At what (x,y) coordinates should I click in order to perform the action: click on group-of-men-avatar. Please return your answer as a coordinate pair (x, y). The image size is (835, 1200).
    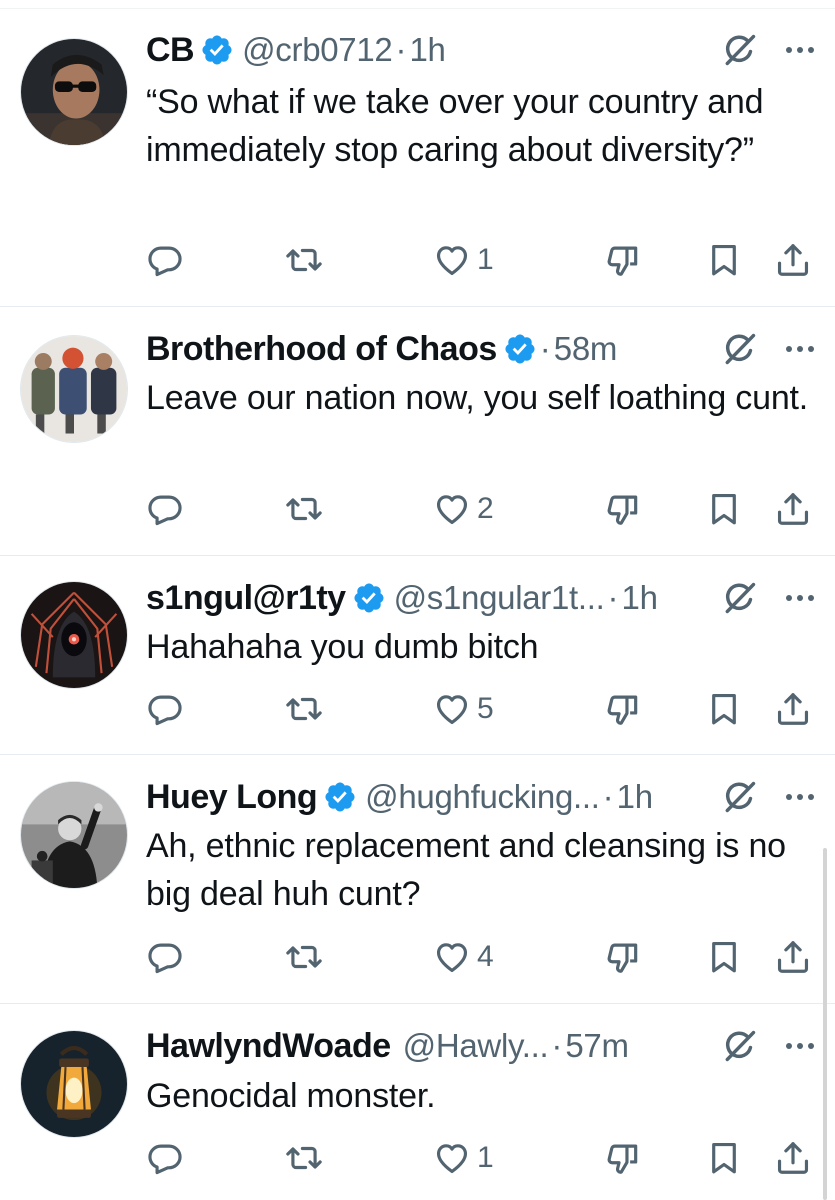
    Looking at the image, I should click on (74, 389).